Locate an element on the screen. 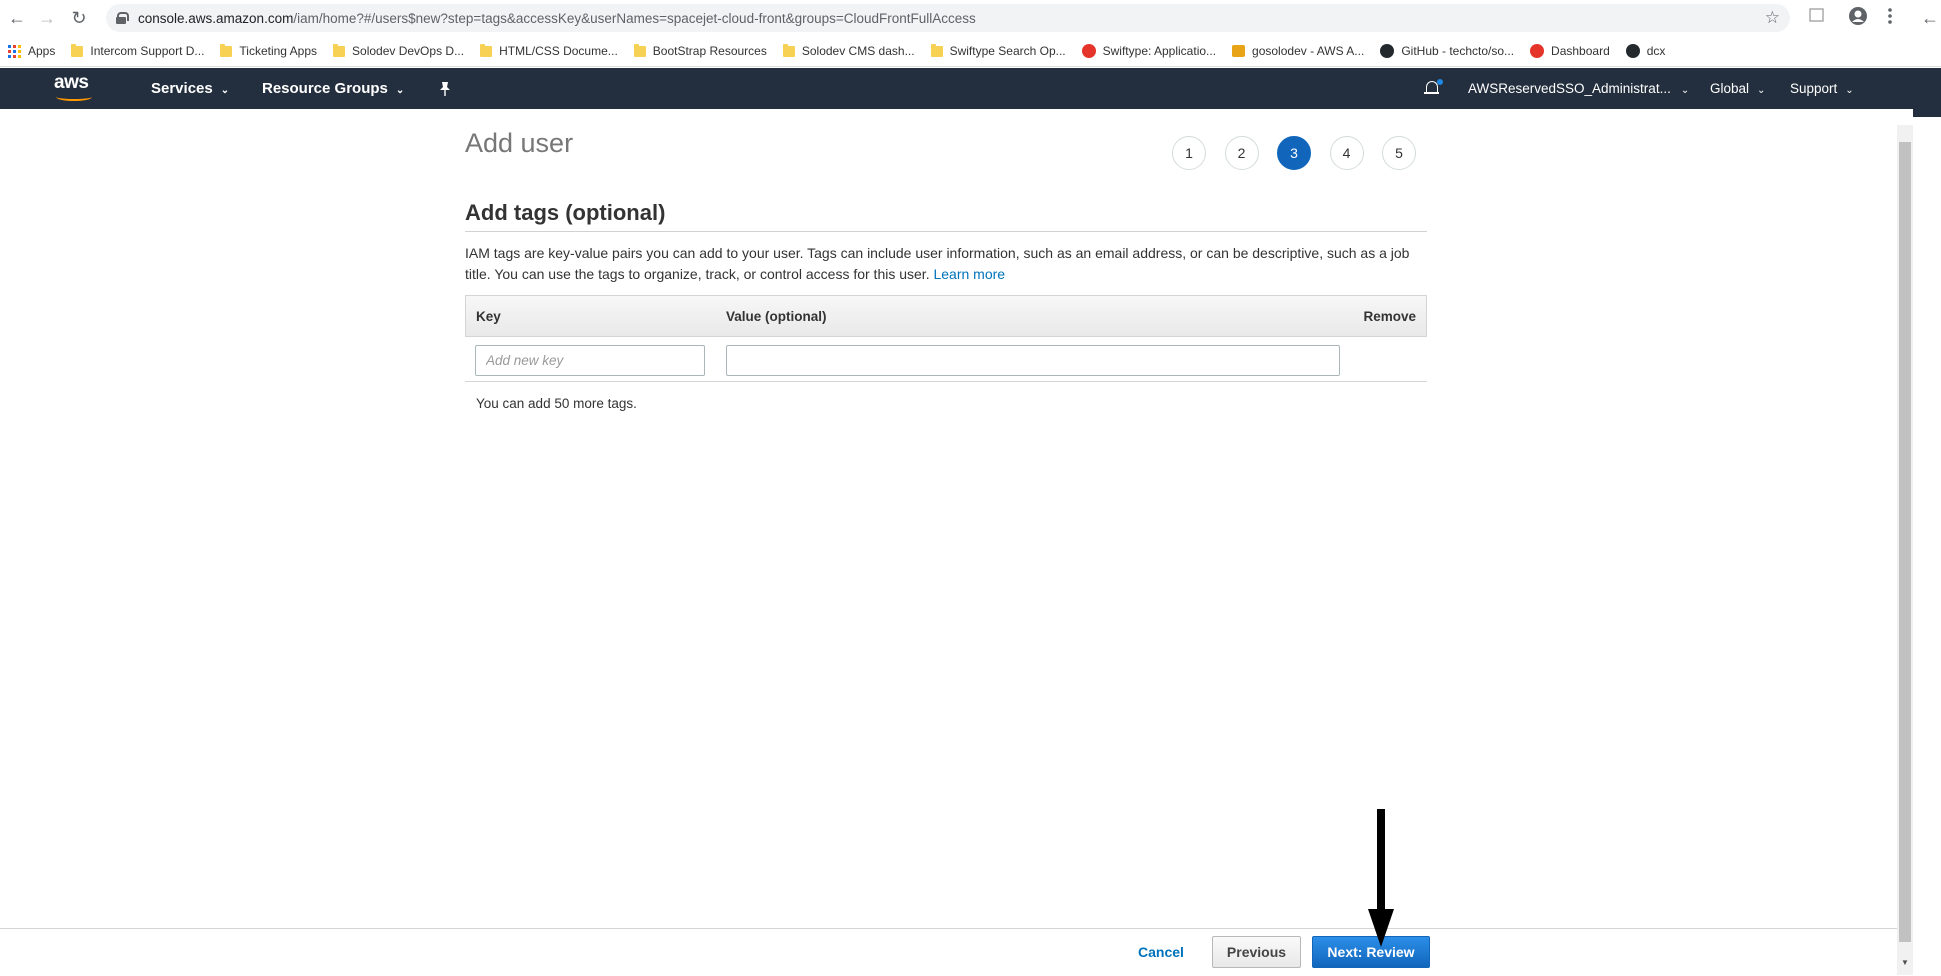 This screenshot has height=976, width=1941. swiftype-icon is located at coordinates (1088, 51).